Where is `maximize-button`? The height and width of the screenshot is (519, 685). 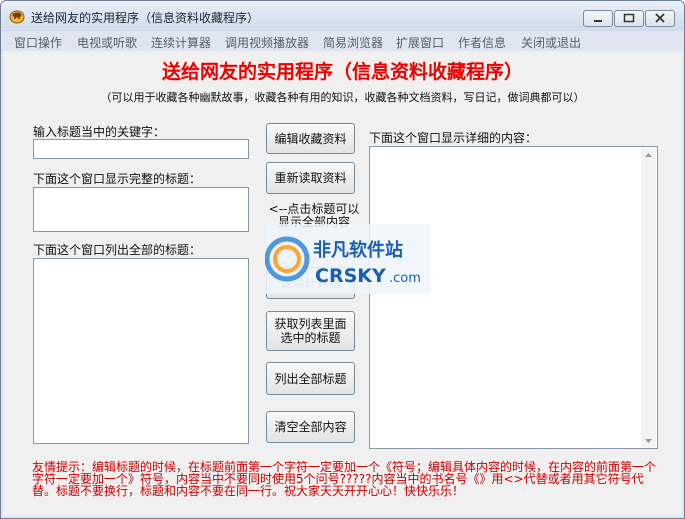 maximize-button is located at coordinates (629, 18).